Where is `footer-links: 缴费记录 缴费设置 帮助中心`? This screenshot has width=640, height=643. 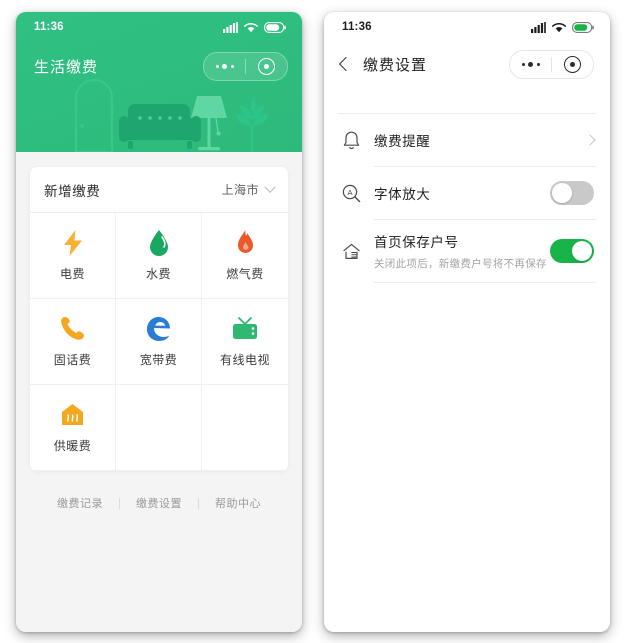 footer-links: 缴费记录 缴费设置 帮助中心 is located at coordinates (159, 503).